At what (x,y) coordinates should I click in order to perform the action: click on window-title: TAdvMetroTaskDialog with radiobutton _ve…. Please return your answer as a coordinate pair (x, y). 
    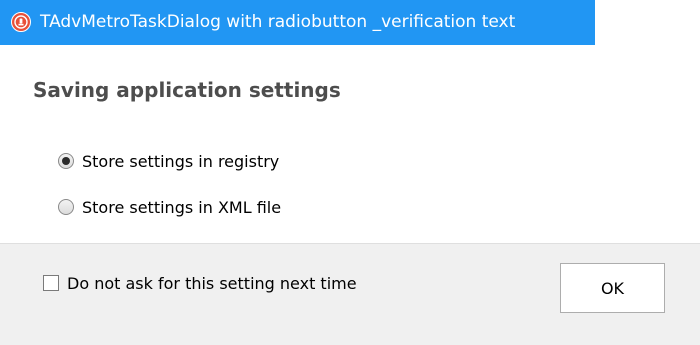
    Looking at the image, I should click on (278, 22).